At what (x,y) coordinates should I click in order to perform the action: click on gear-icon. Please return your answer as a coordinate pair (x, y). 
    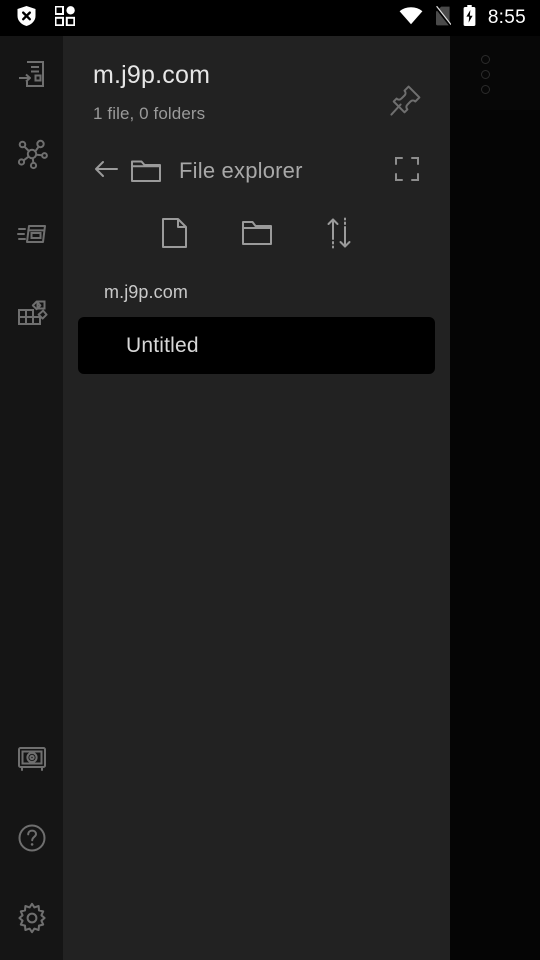
    Looking at the image, I should click on (32, 920).